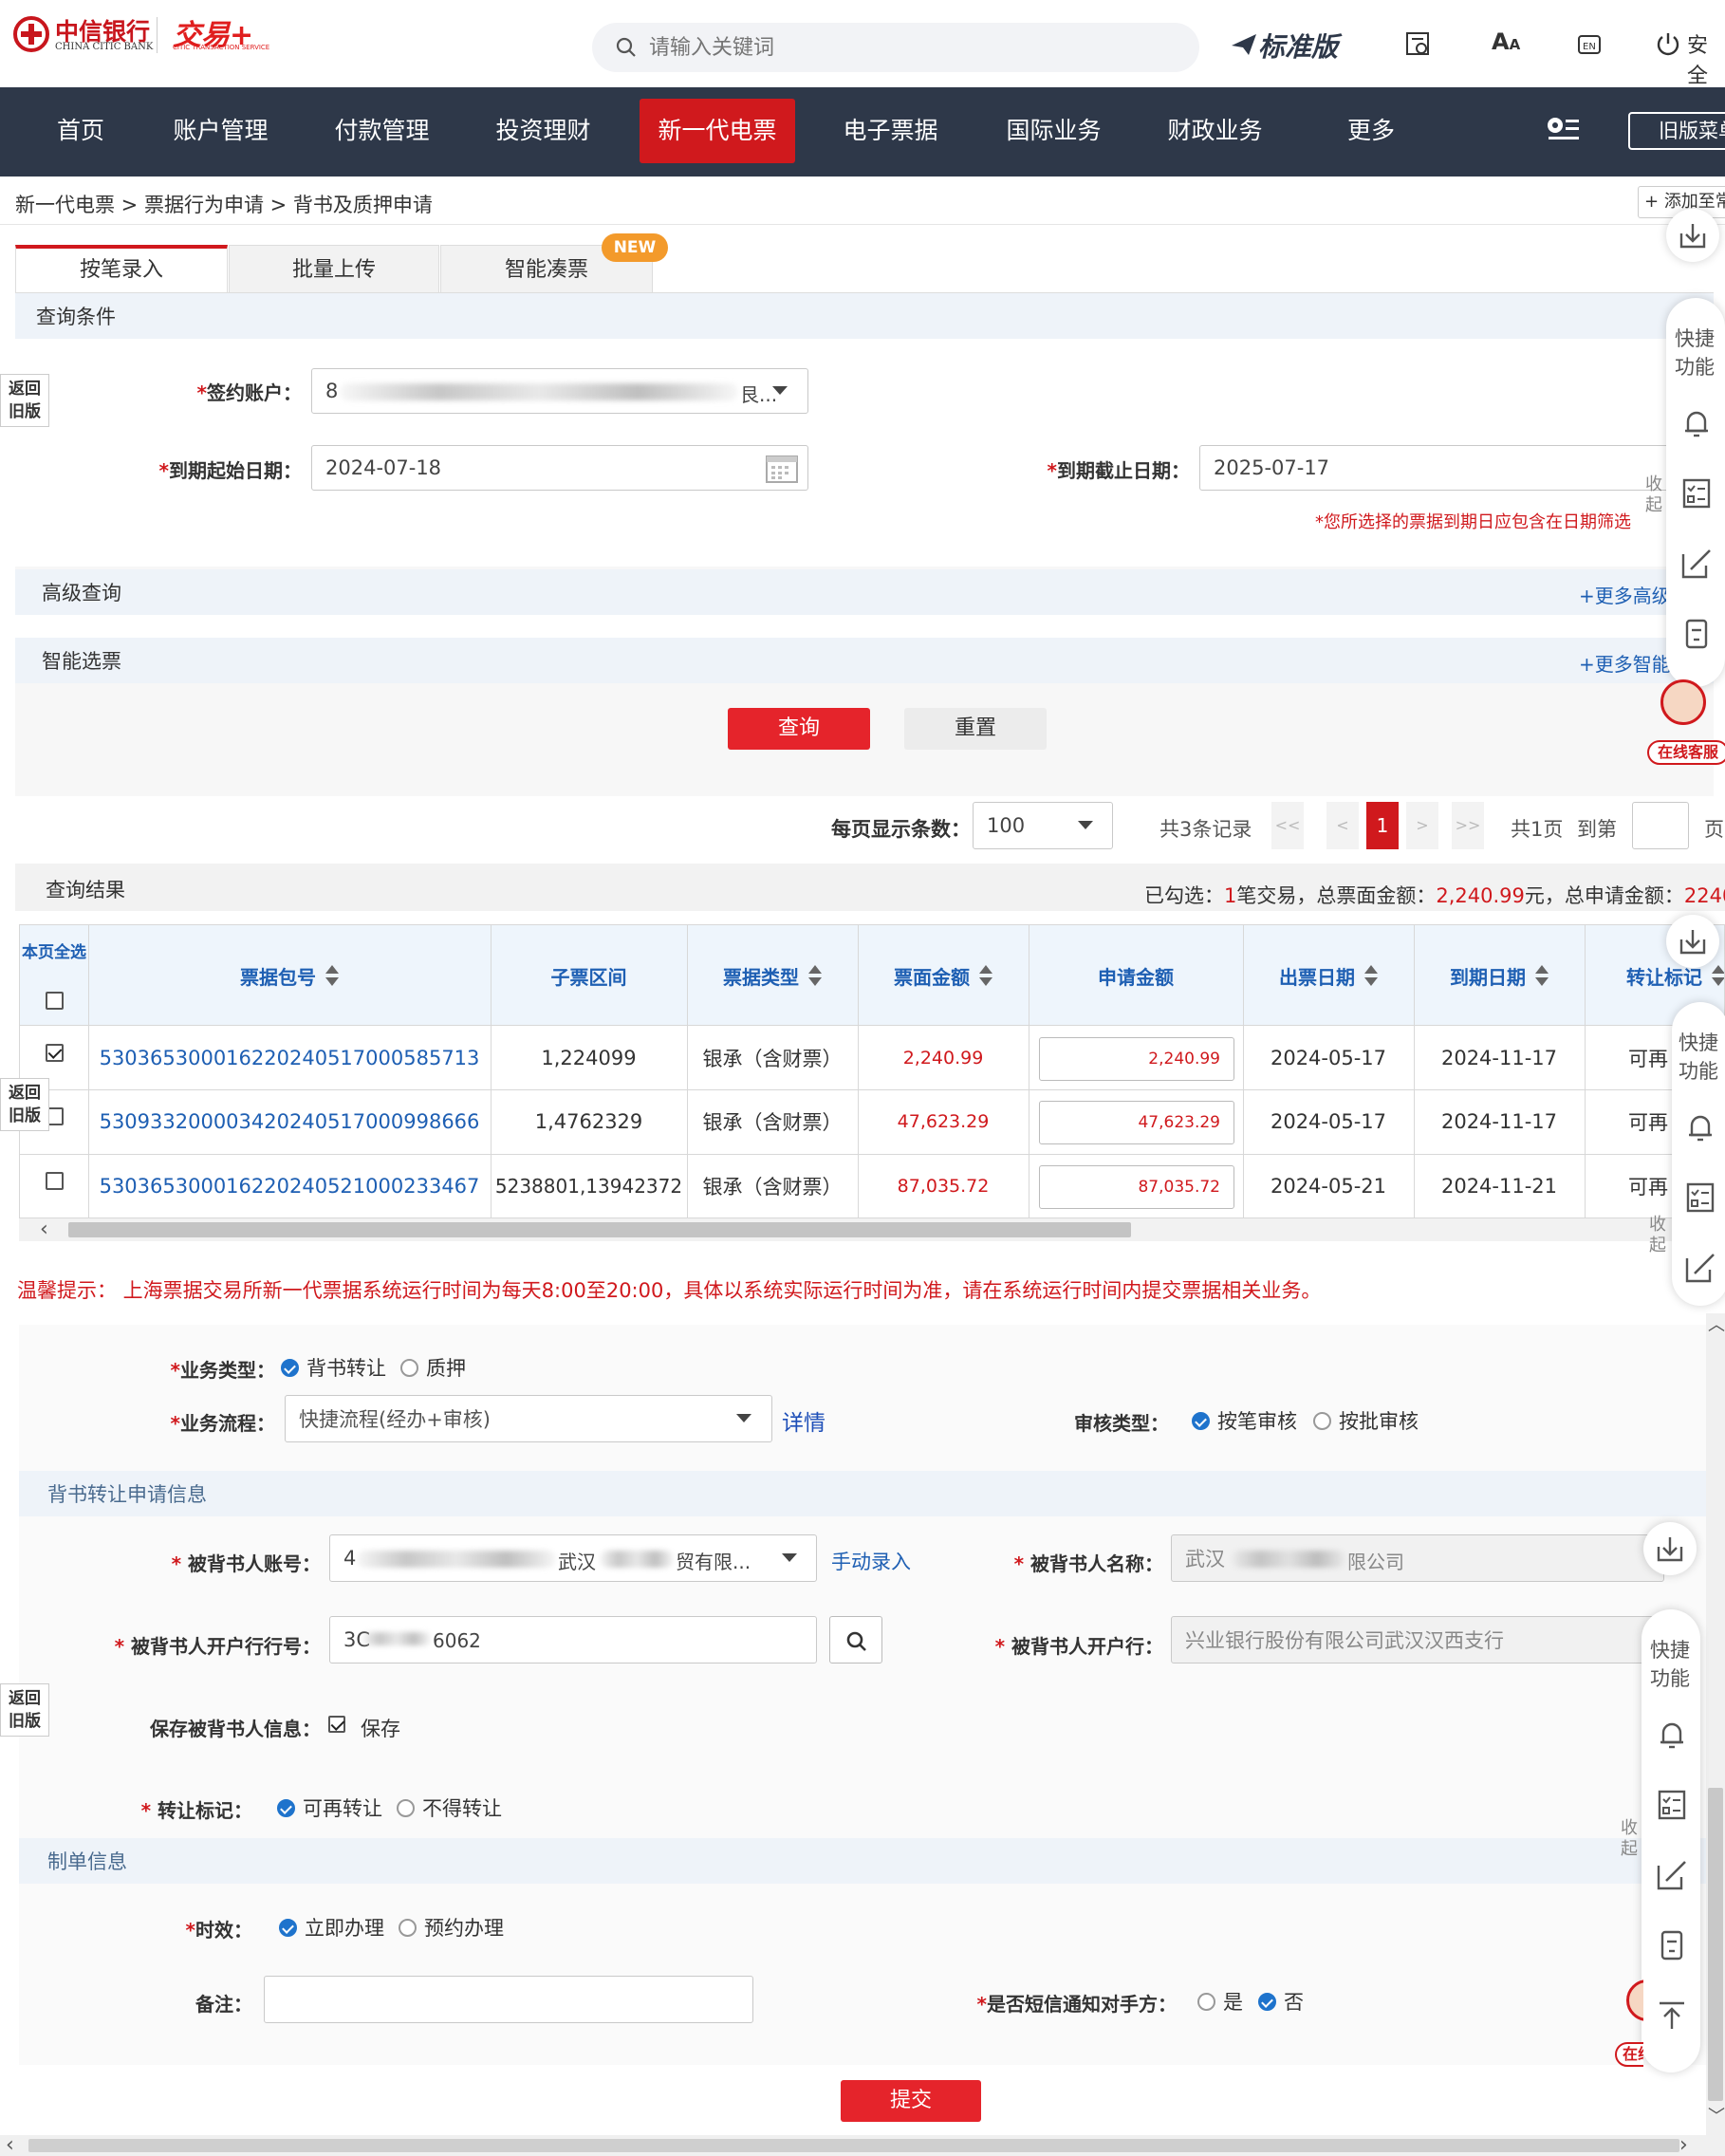 This screenshot has height=2156, width=1725. I want to click on radio-sms-yes: 是, so click(1220, 2001).